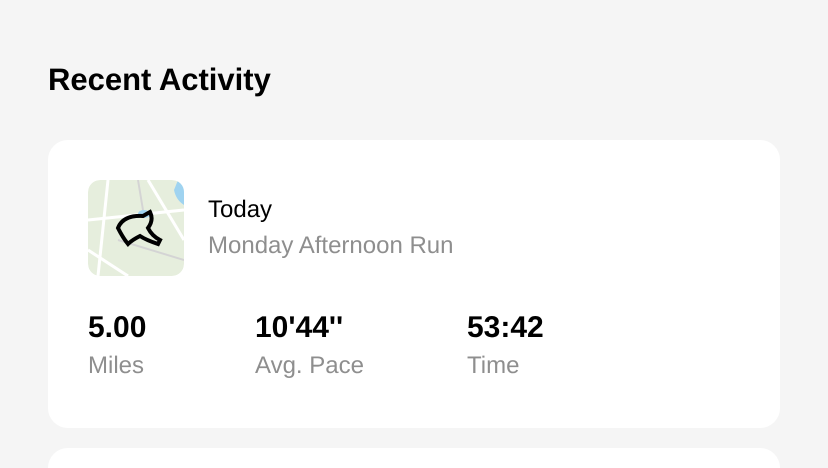 The image size is (828, 468). Describe the element at coordinates (241, 210) in the screenshot. I see `activity-date: Today` at that location.